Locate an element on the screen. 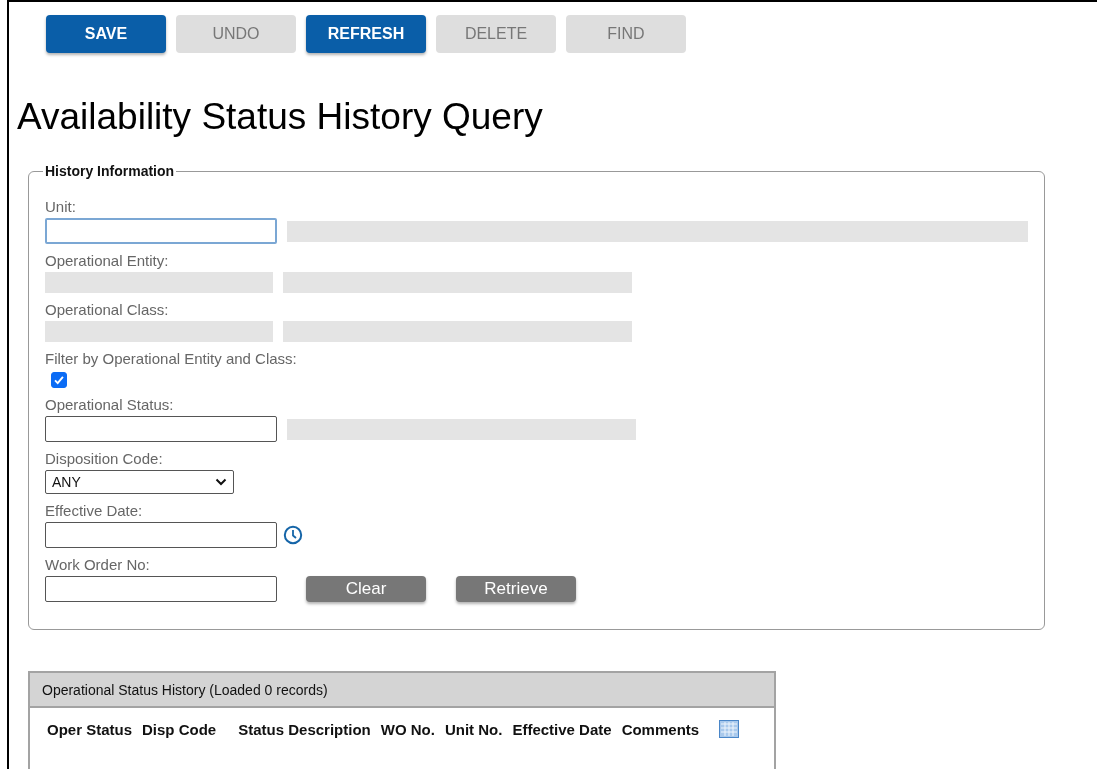 This screenshot has height=771, width=1097. clock-icon is located at coordinates (293, 535).